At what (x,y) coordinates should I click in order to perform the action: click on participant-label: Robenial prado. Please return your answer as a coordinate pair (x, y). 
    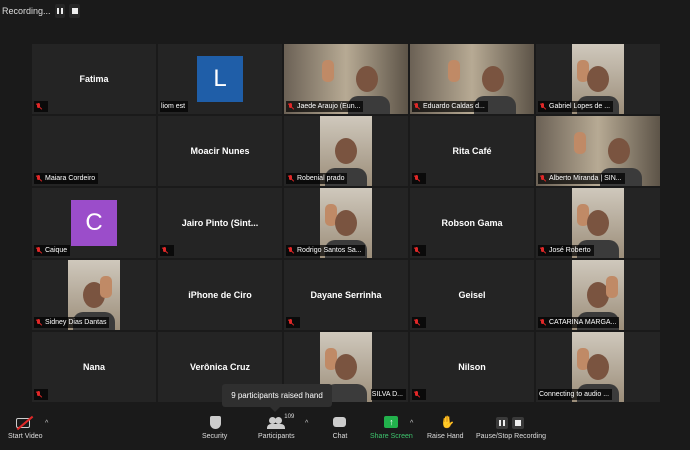
    Looking at the image, I should click on (317, 178).